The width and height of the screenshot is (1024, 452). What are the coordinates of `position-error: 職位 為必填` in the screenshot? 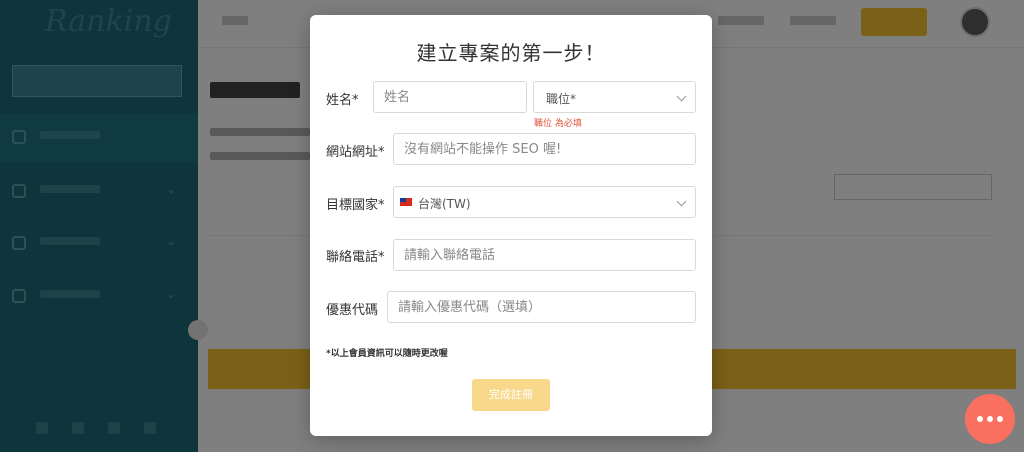 It's located at (558, 124).